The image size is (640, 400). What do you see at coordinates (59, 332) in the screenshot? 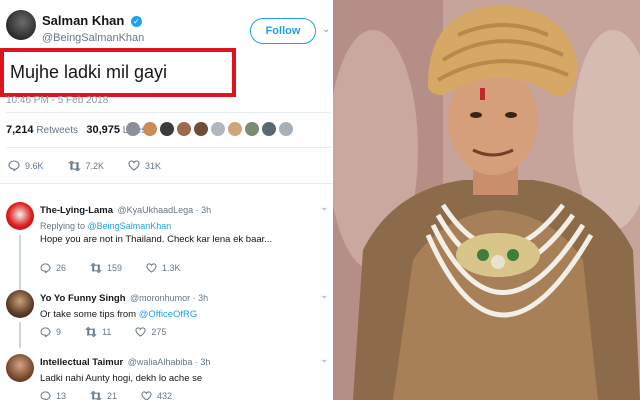
I see `reply-count: 9` at bounding box center [59, 332].